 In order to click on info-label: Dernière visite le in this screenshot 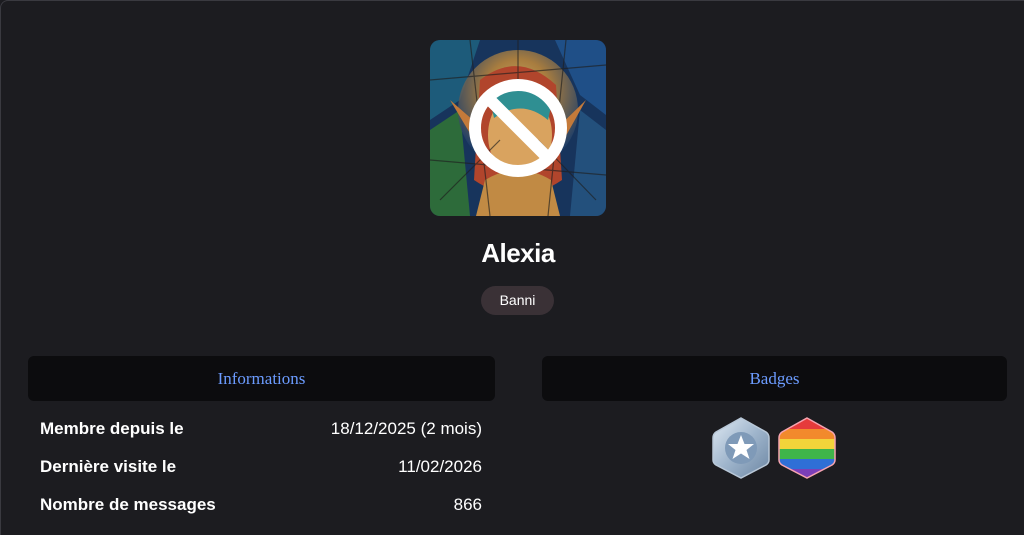, I will do `click(108, 466)`.